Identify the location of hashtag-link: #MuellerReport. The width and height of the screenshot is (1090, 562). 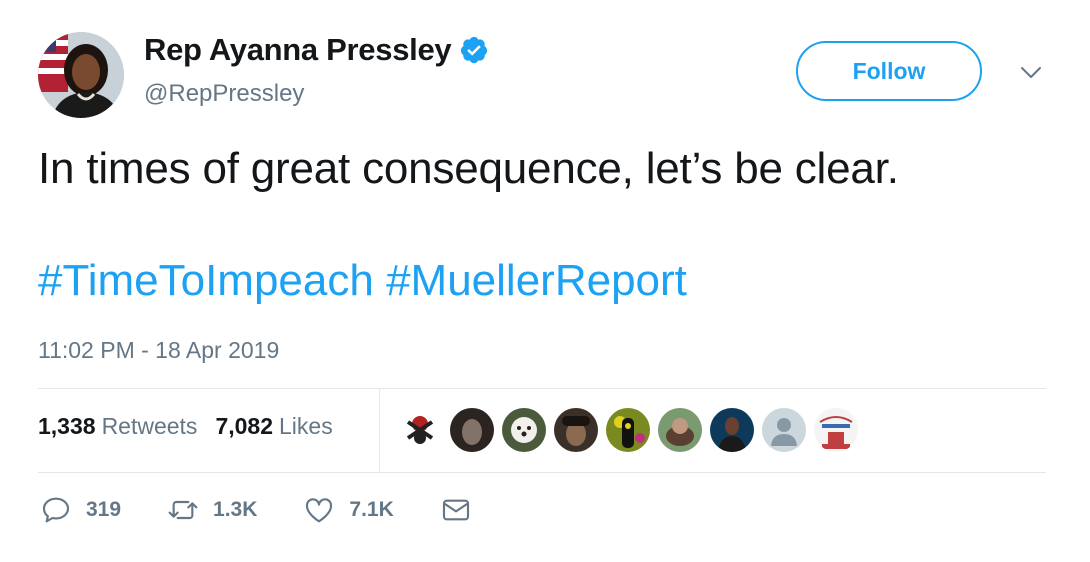
(536, 280).